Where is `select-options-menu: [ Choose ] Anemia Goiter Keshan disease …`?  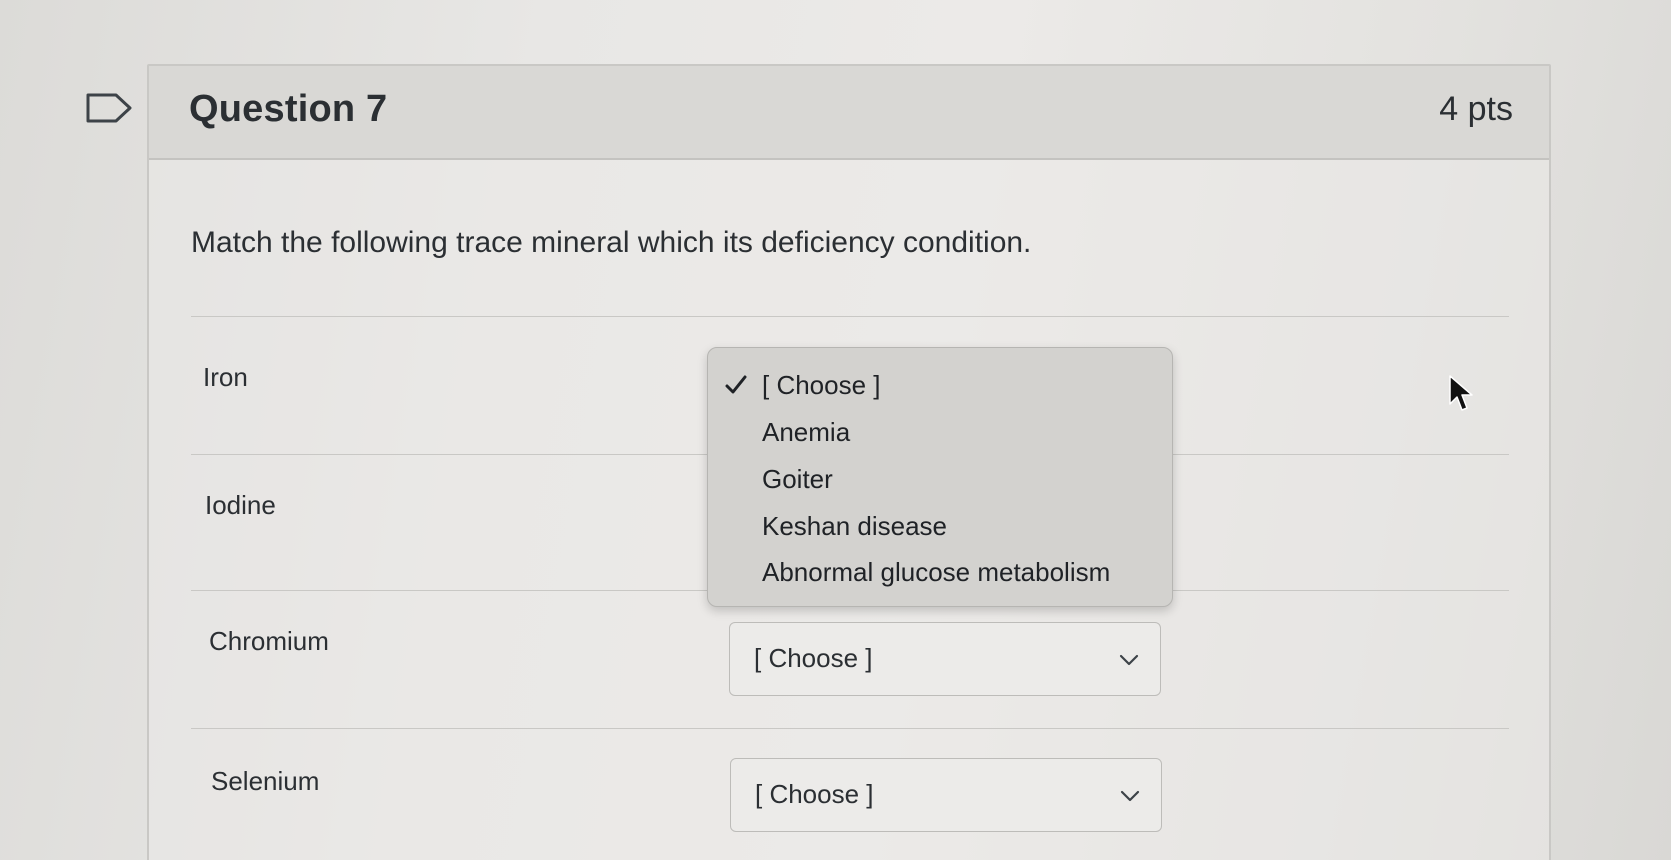 select-options-menu: [ Choose ] Anemia Goiter Keshan disease … is located at coordinates (940, 477).